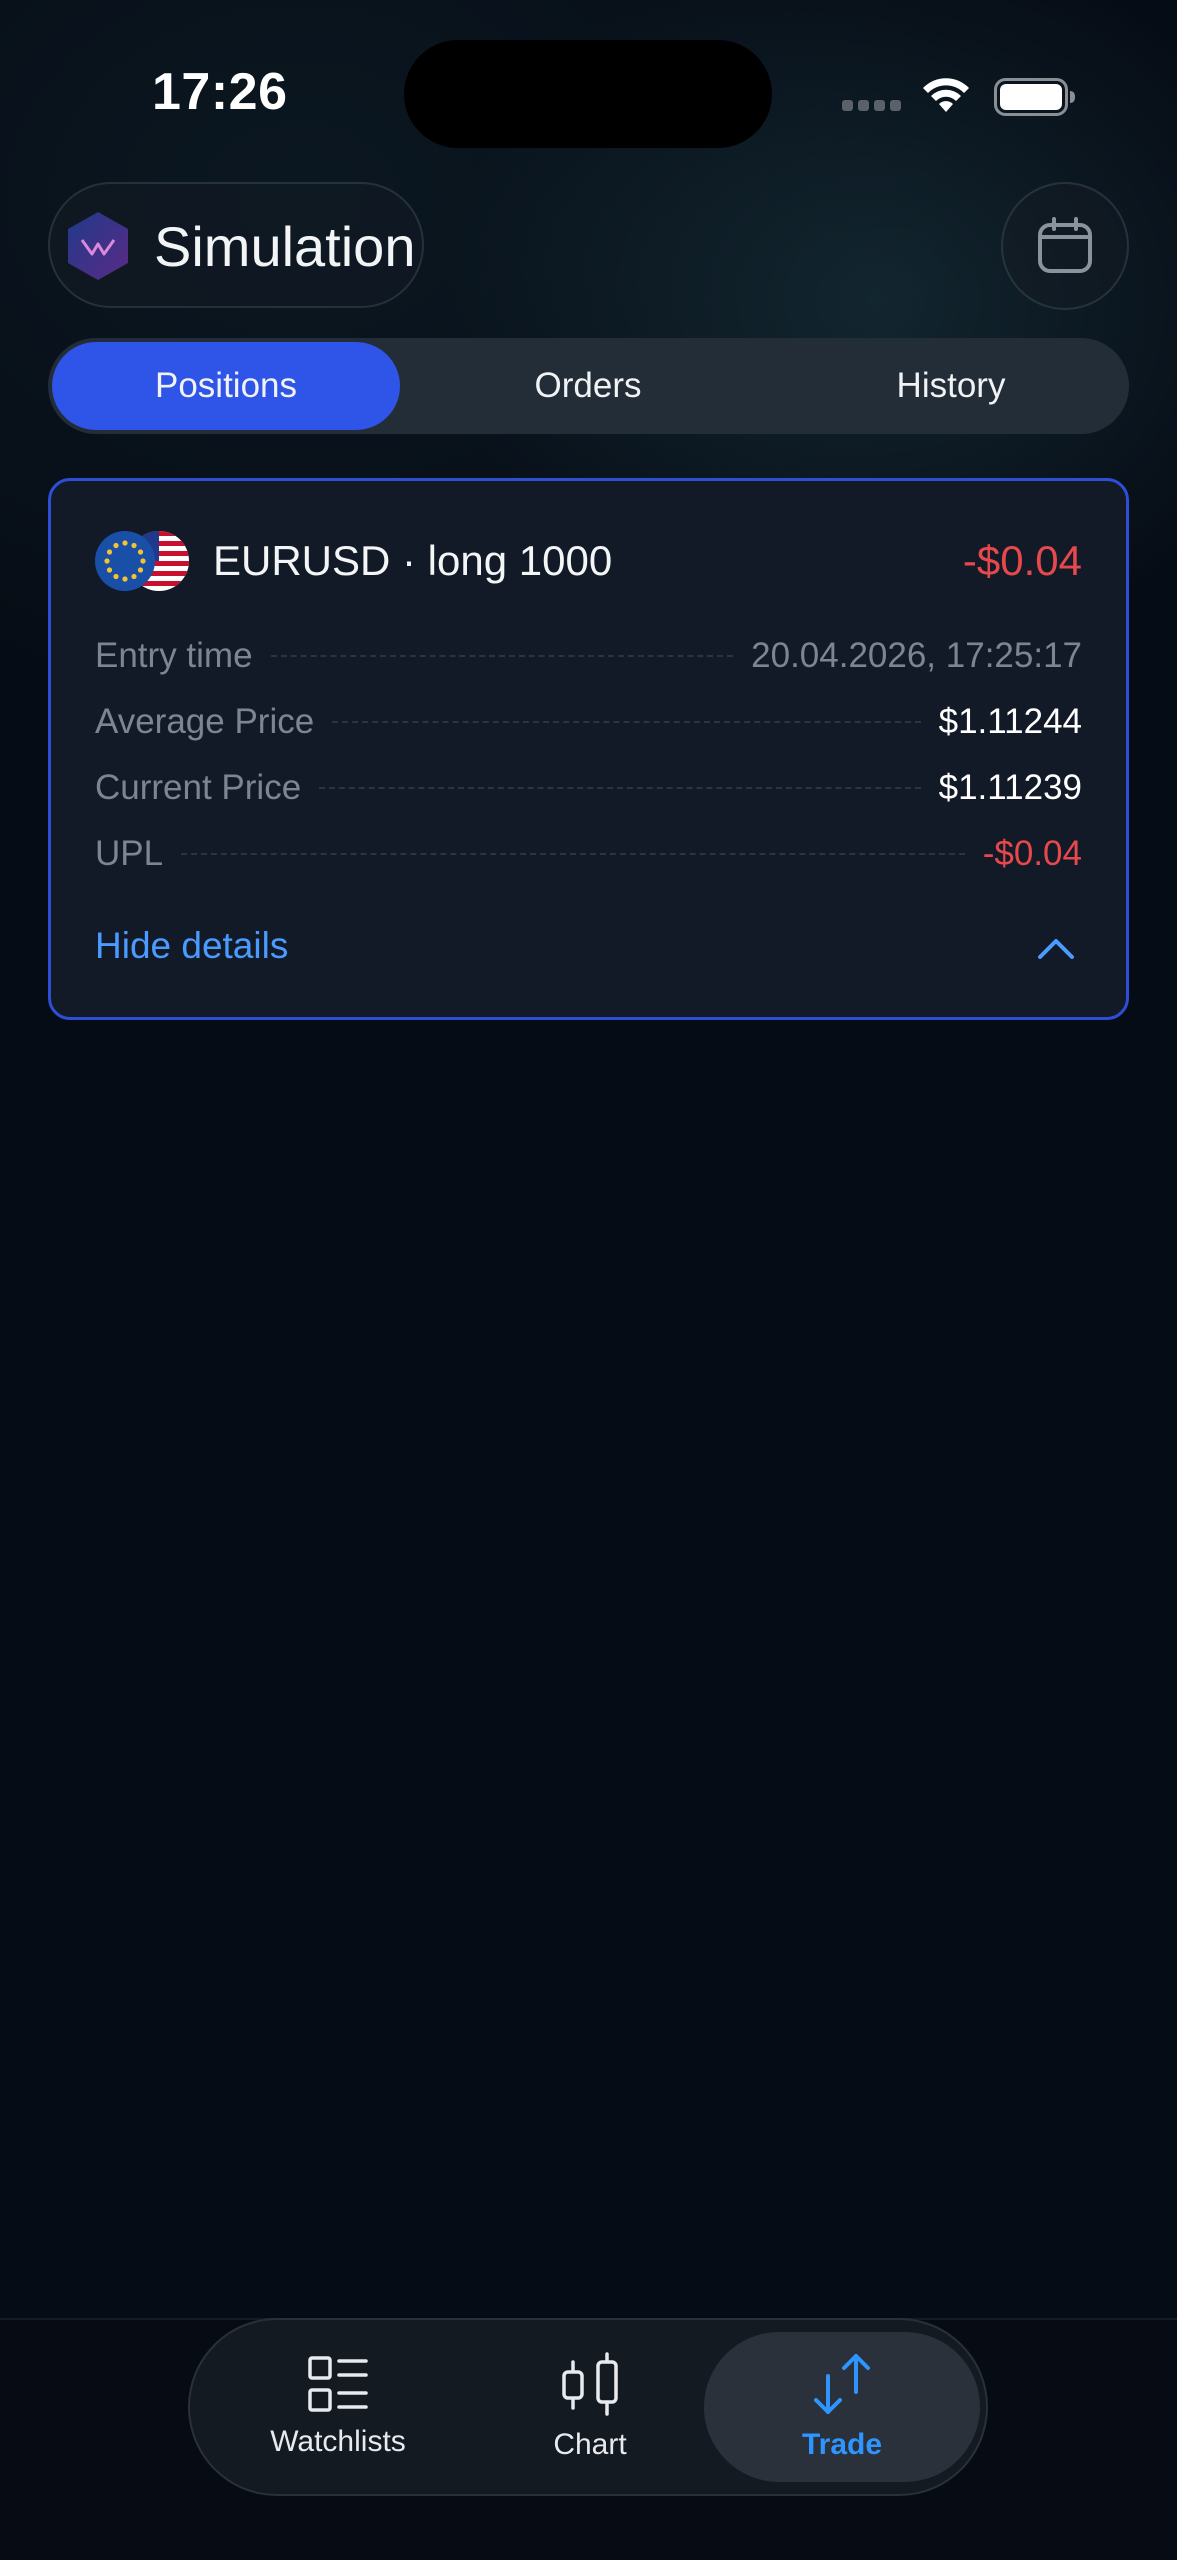 Image resolution: width=1177 pixels, height=2560 pixels. I want to click on detail-label: Average Price, so click(205, 721).